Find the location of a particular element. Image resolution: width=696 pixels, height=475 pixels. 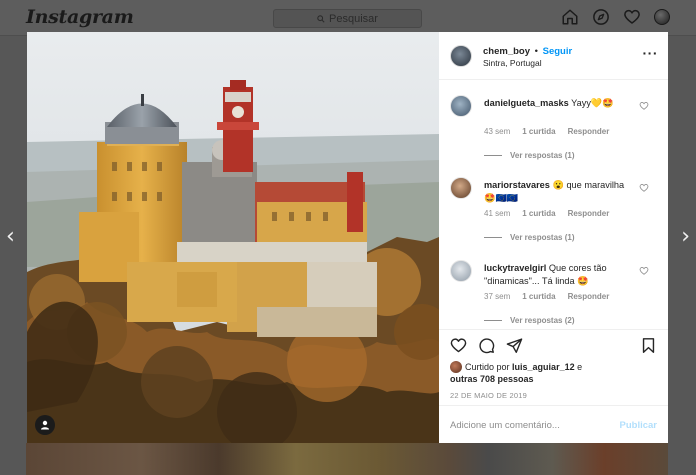

comment-time: 37 sem is located at coordinates (497, 296).